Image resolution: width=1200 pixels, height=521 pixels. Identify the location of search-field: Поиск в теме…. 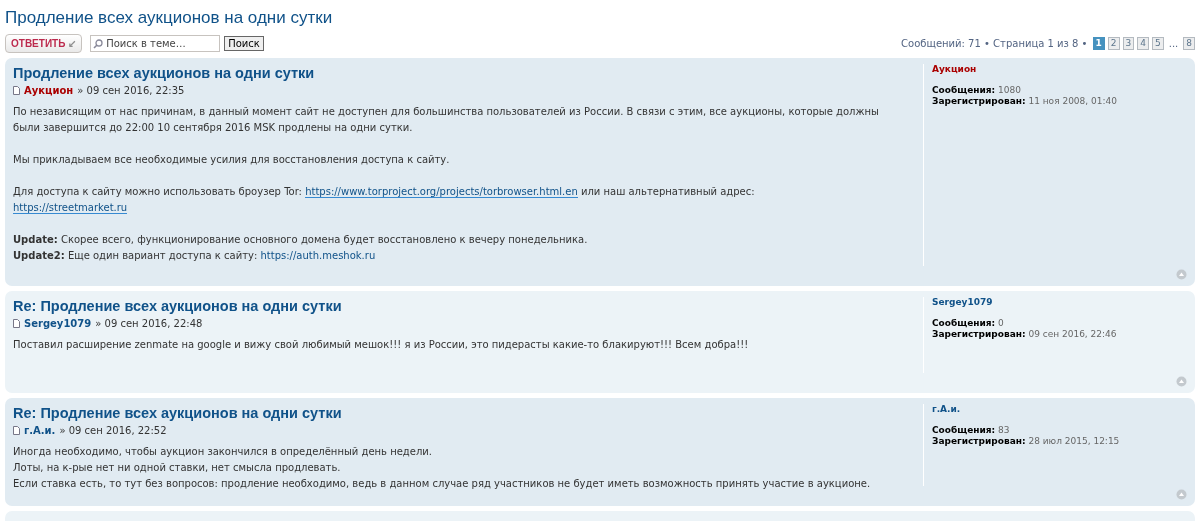
(155, 43).